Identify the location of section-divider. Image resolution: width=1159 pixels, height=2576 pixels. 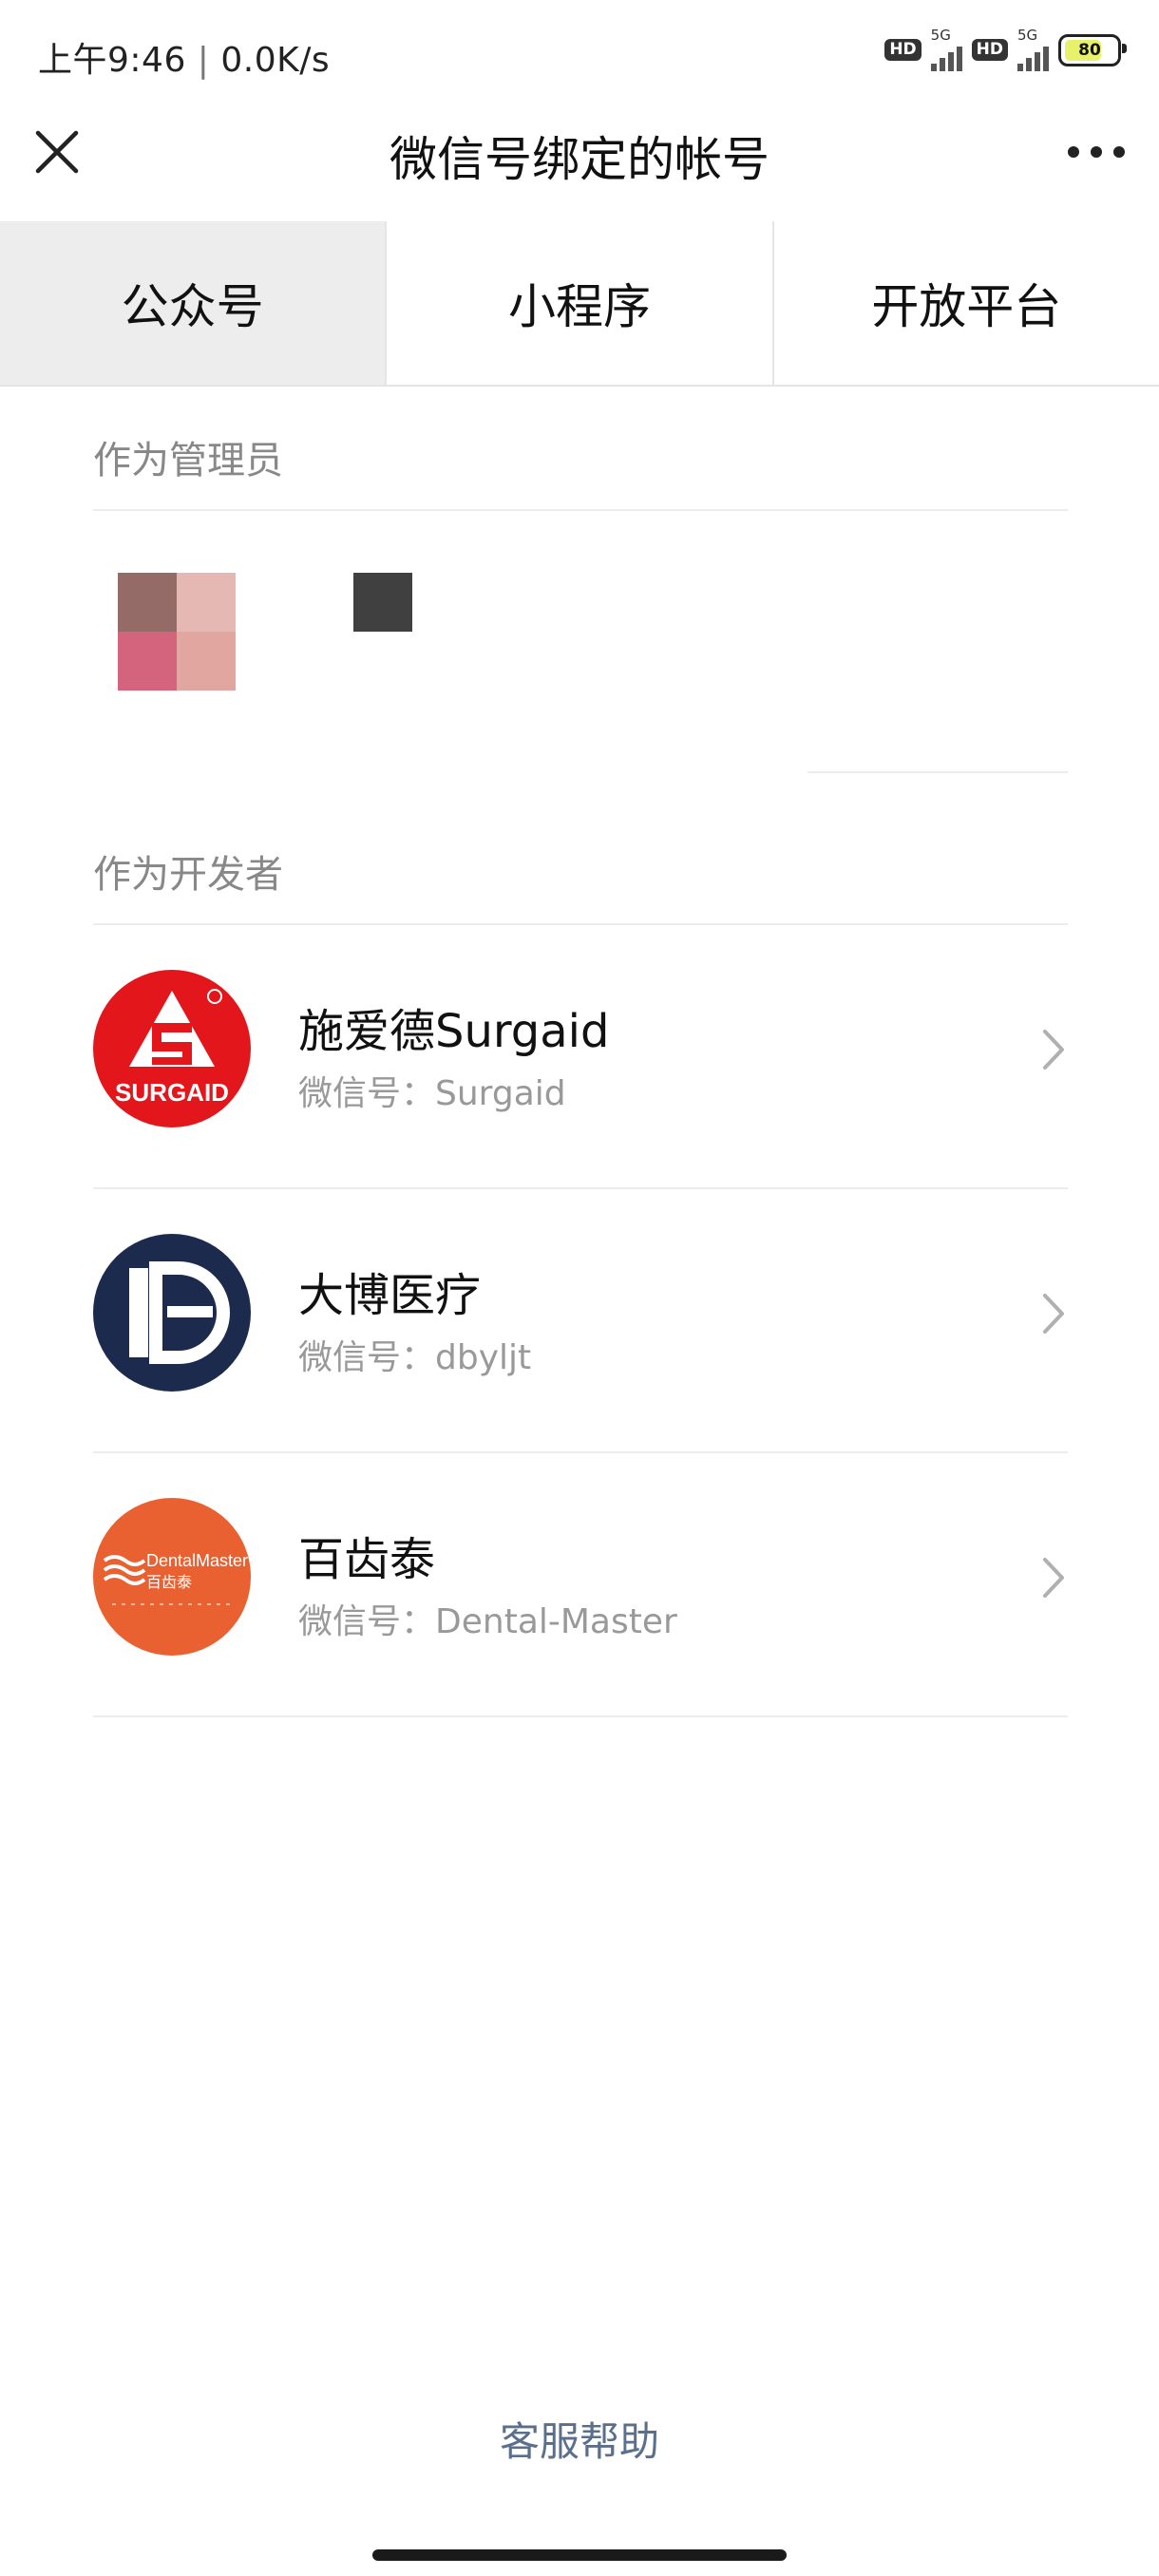
(580, 510).